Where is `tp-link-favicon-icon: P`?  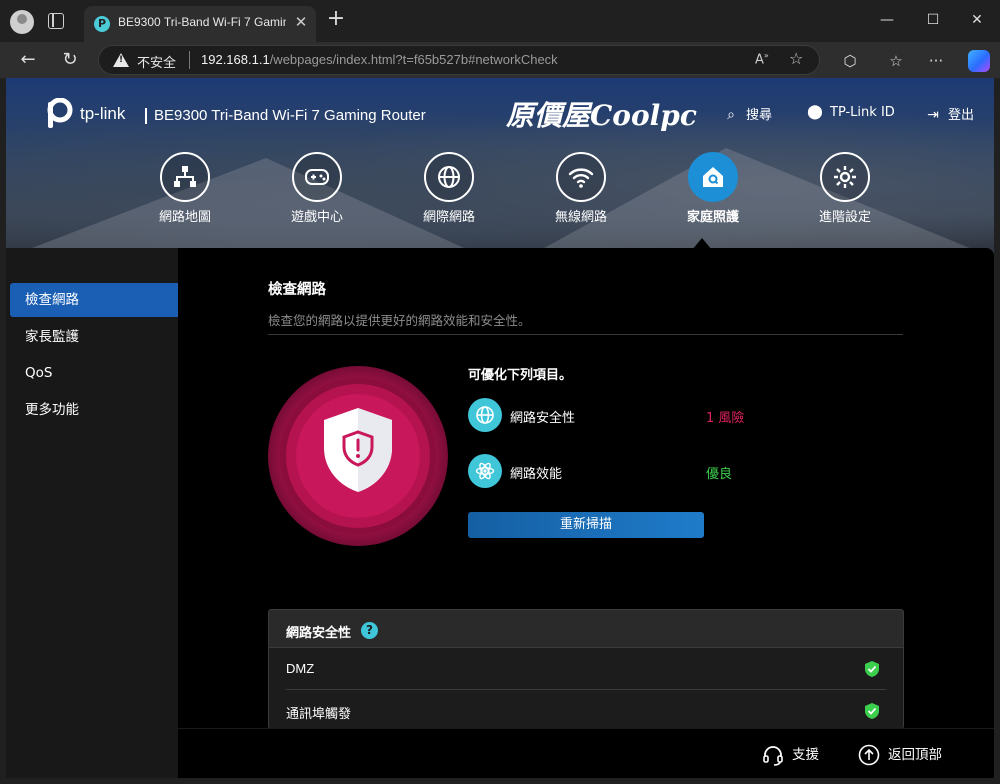 tp-link-favicon-icon: P is located at coordinates (102, 24).